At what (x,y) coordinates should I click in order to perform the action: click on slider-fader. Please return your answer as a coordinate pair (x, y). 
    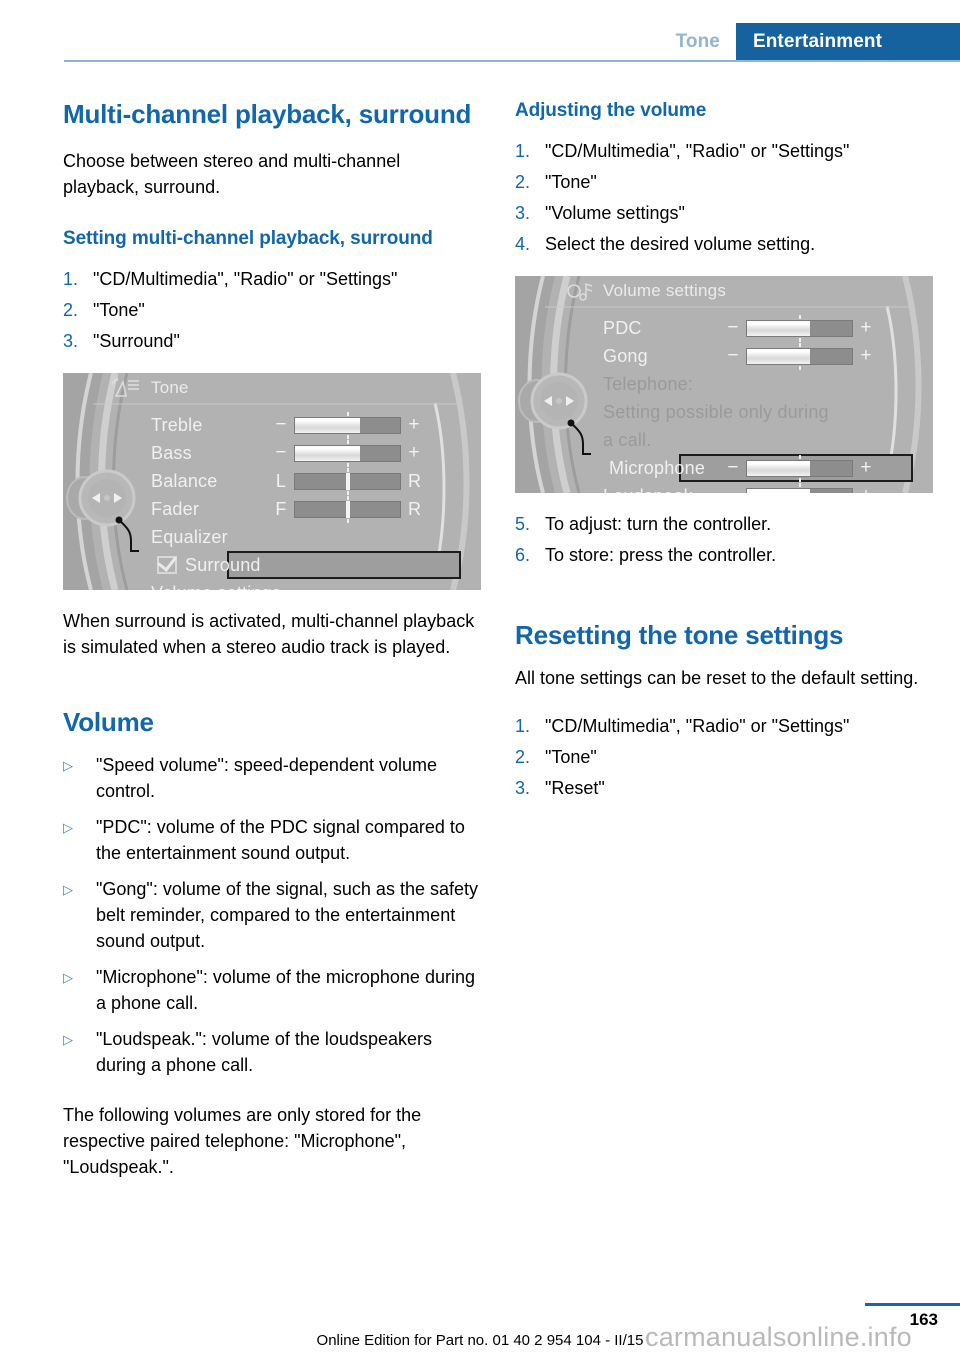
    Looking at the image, I should click on (347, 509).